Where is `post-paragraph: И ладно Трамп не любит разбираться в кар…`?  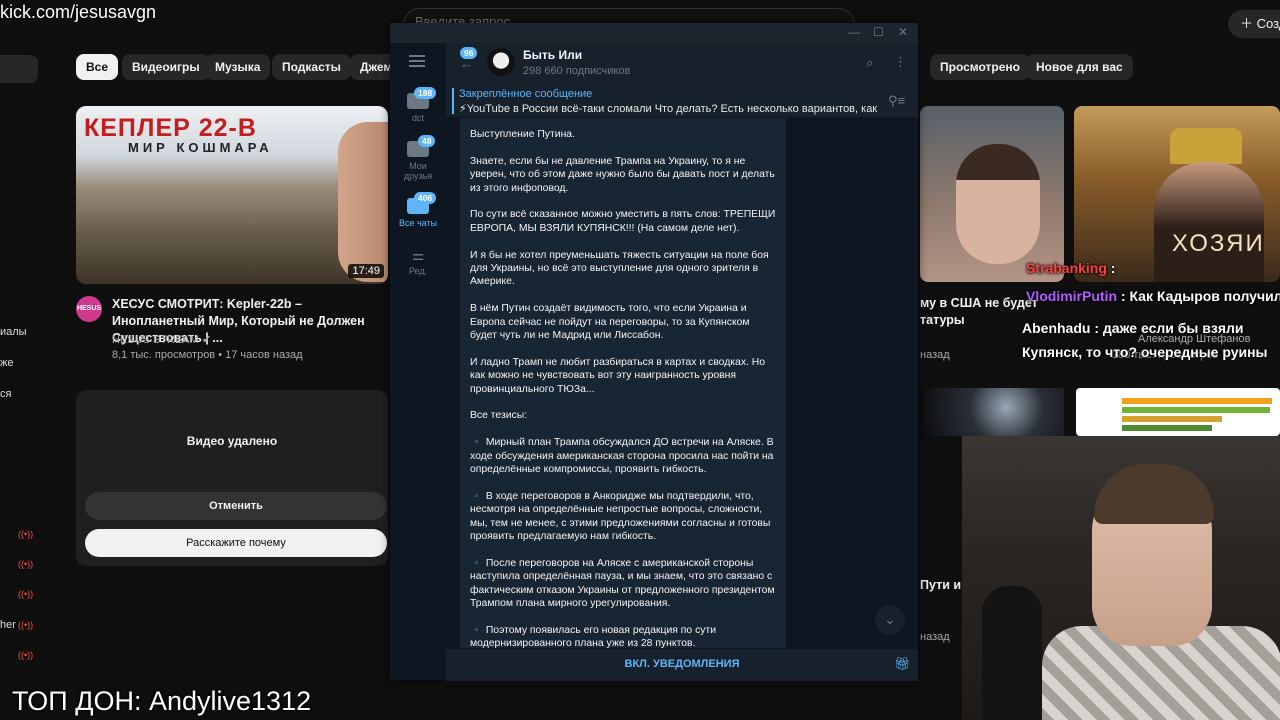 post-paragraph: И ладно Трамп не любит разбираться в кар… is located at coordinates (618, 375).